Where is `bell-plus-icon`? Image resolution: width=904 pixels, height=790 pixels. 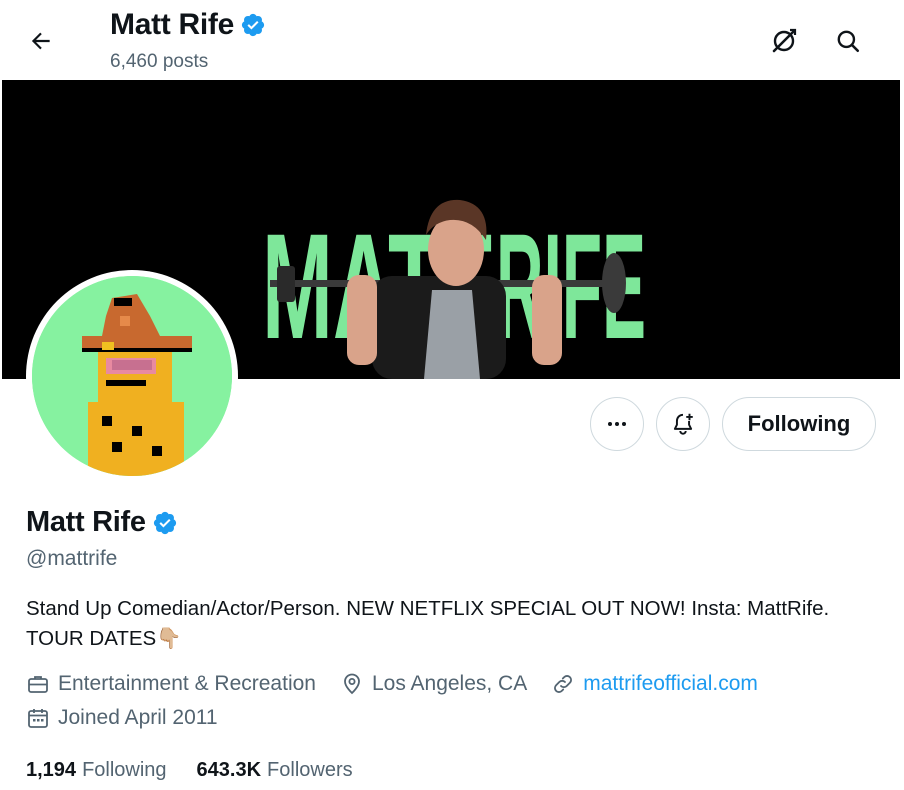
bell-plus-icon is located at coordinates (683, 424).